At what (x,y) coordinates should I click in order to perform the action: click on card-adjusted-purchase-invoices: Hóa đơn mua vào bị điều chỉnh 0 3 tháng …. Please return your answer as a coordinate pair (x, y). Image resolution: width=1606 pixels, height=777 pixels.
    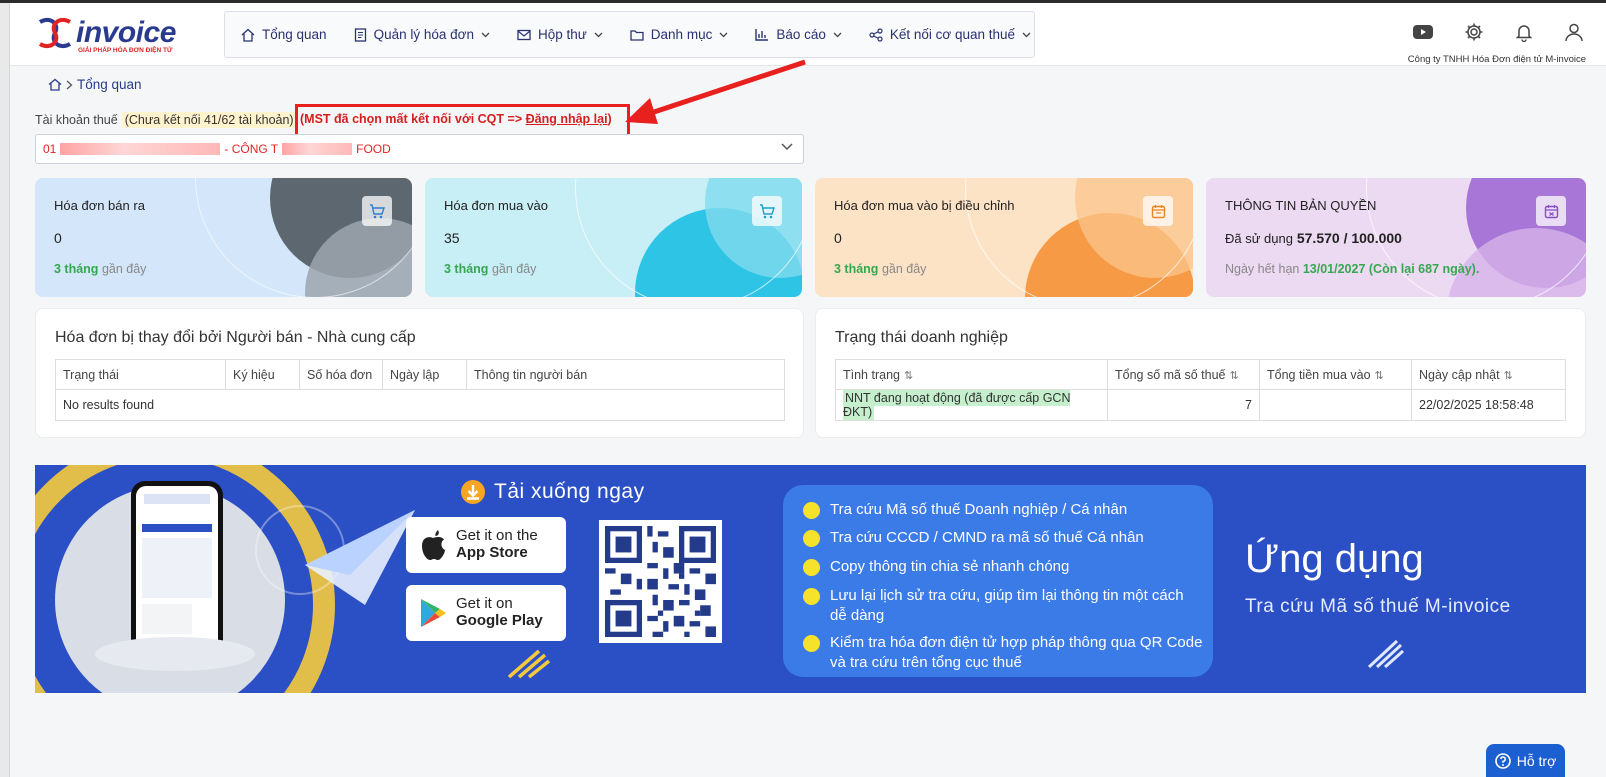
    Looking at the image, I should click on (1004, 237).